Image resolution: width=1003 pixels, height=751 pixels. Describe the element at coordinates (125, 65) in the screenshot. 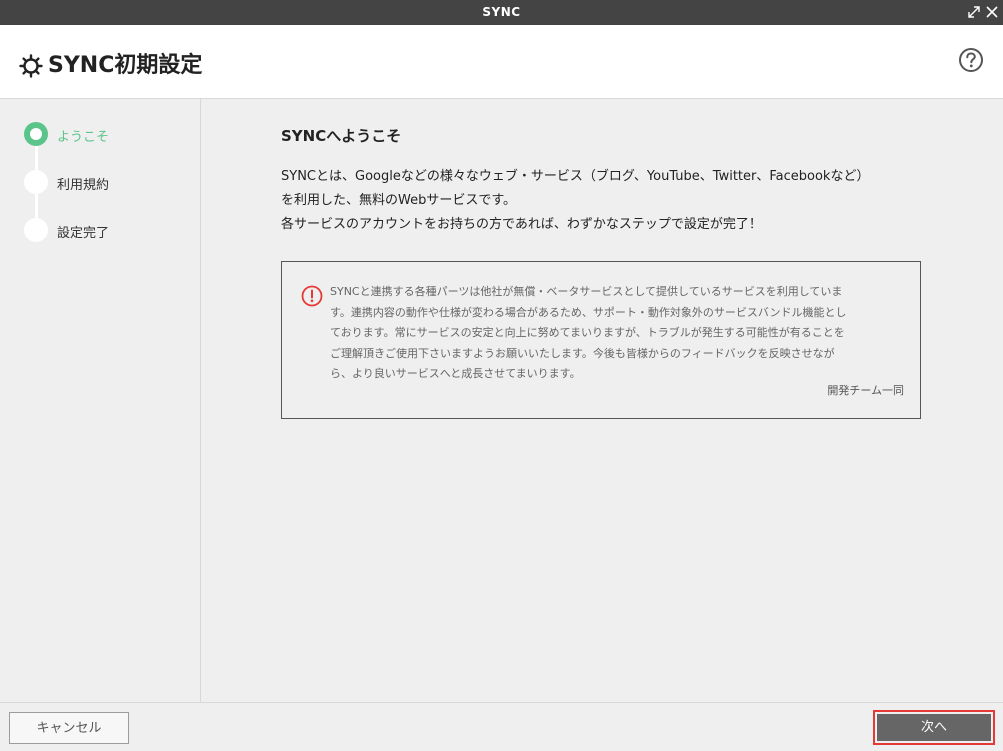

I see `page-title: SYNC初期設定` at that location.